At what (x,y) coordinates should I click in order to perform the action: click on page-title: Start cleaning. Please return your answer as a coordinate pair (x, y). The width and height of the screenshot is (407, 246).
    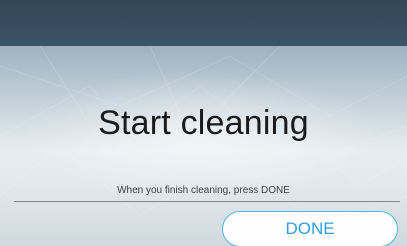
    Looking at the image, I should click on (203, 123).